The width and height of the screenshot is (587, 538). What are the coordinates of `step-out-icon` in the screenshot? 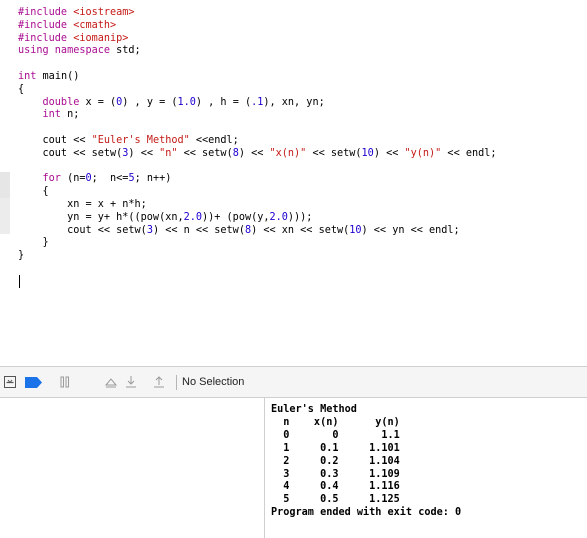 It's located at (159, 382).